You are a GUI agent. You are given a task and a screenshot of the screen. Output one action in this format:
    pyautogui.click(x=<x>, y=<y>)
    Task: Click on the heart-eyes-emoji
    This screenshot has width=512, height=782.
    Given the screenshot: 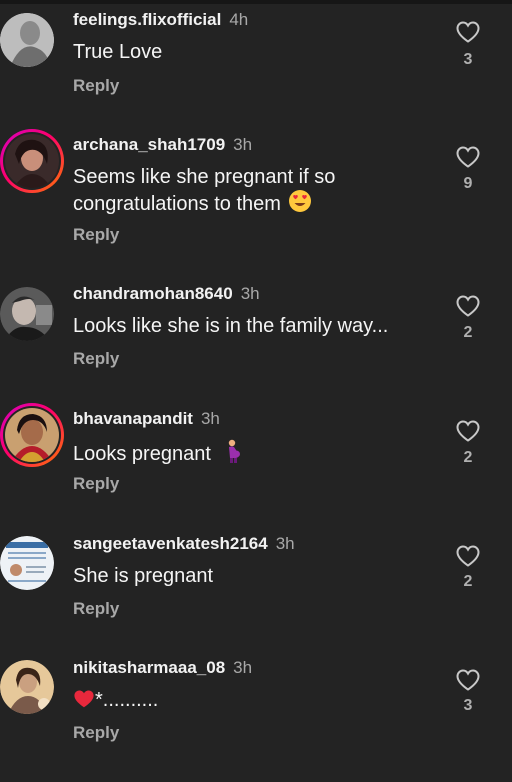 What is the action you would take?
    pyautogui.click(x=300, y=201)
    